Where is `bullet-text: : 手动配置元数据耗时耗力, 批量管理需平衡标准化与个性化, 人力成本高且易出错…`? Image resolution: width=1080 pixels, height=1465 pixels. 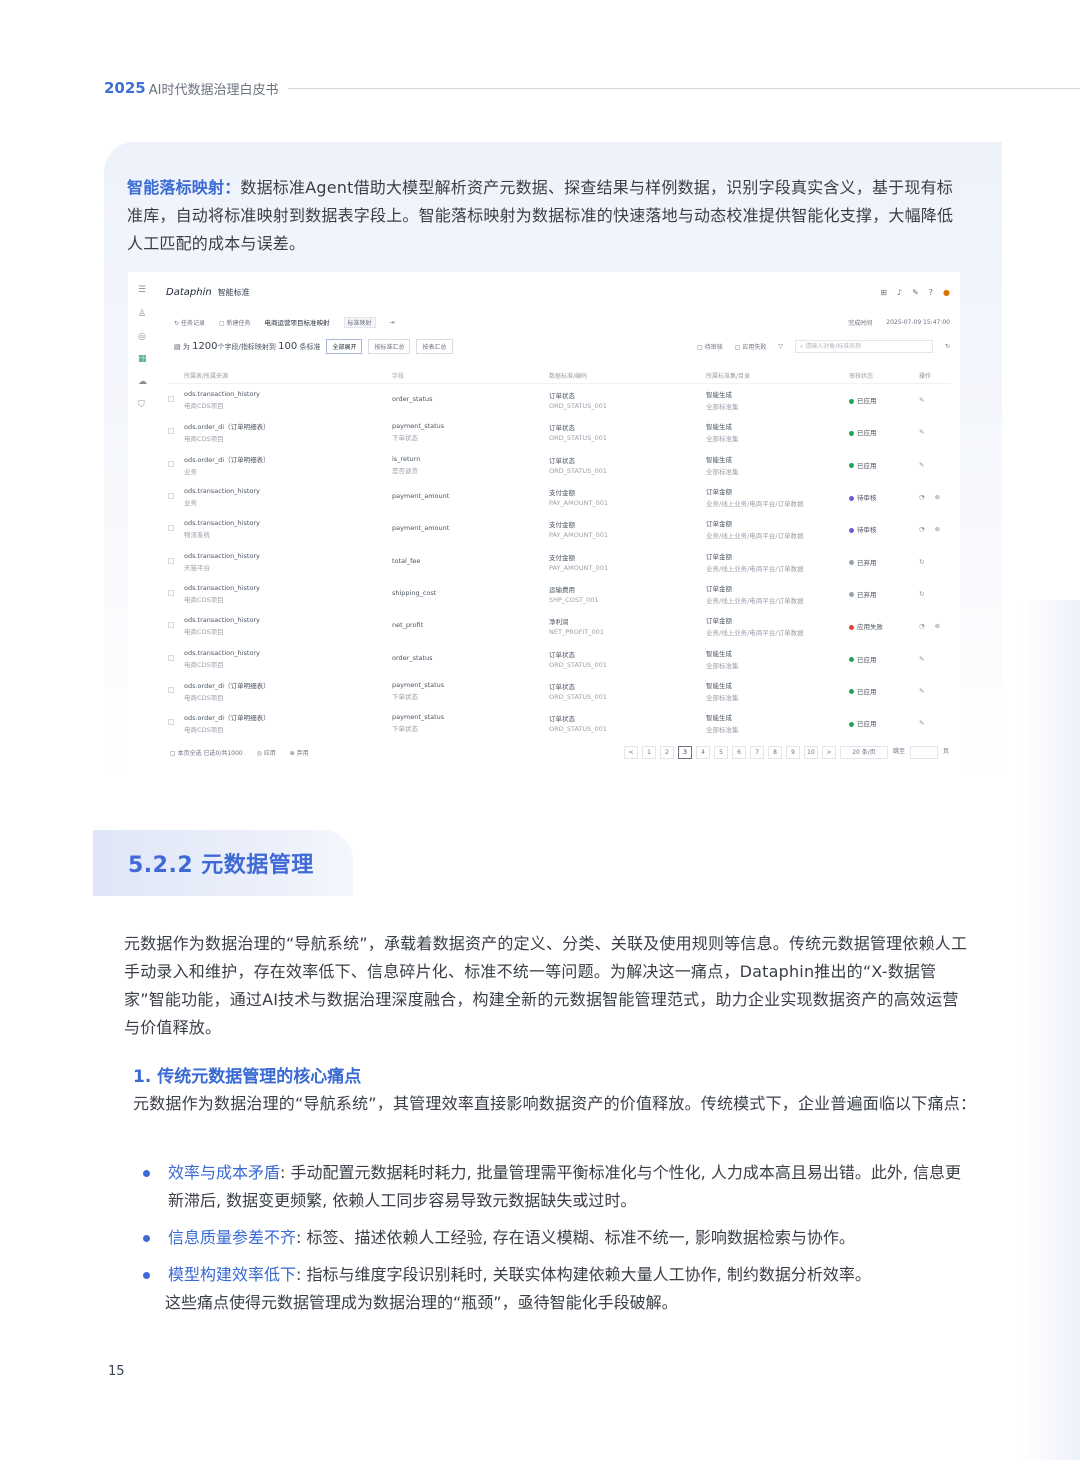 bullet-text: : 手动配置元数据耗时耗力, 批量管理需平衡标准化与个性化, 人力成本高且易出错… is located at coordinates (565, 1186).